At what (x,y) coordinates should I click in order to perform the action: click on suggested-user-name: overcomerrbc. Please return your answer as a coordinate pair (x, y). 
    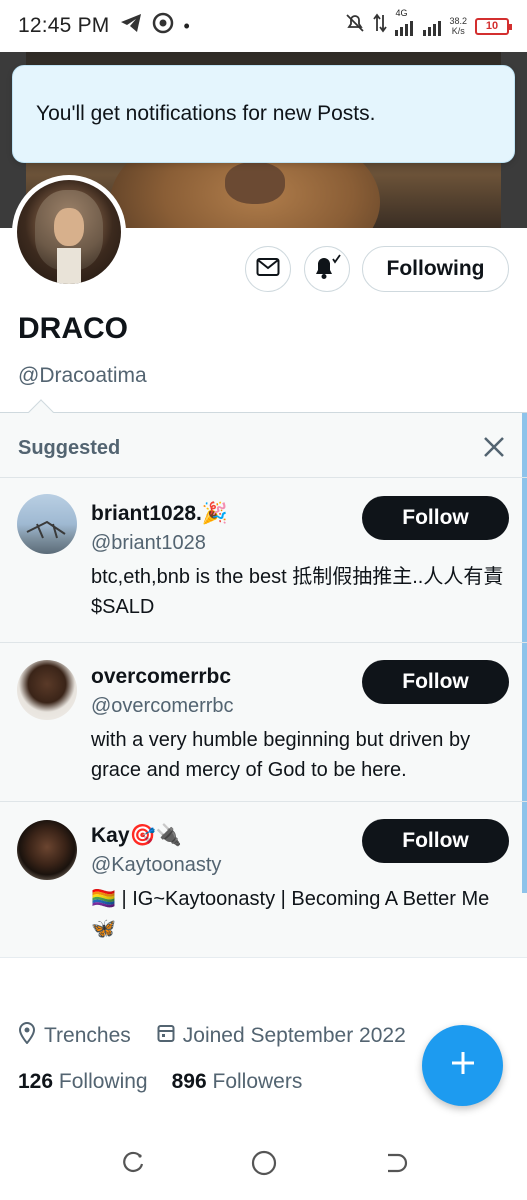
    Looking at the image, I should click on (161, 676).